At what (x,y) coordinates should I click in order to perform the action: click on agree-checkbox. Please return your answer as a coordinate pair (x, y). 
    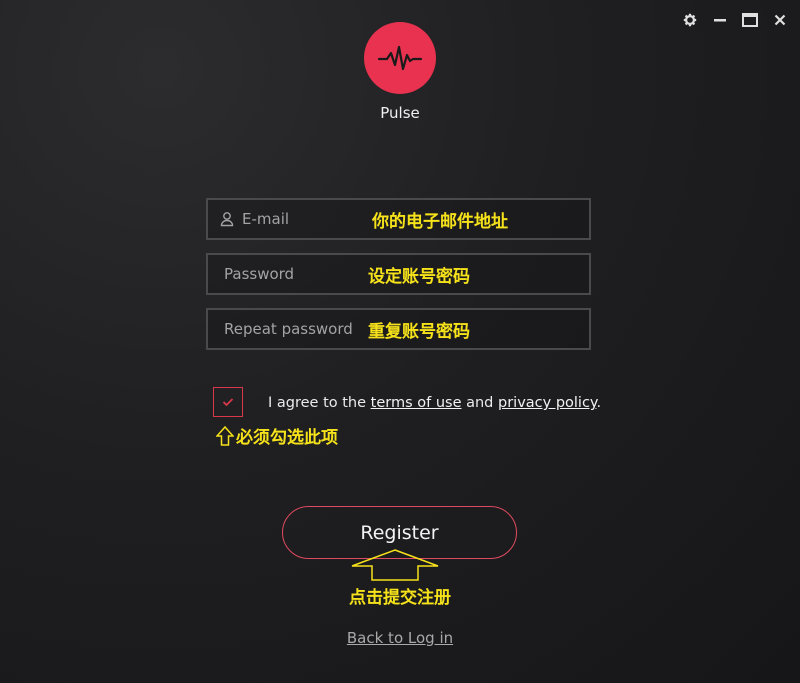
    Looking at the image, I should click on (228, 402).